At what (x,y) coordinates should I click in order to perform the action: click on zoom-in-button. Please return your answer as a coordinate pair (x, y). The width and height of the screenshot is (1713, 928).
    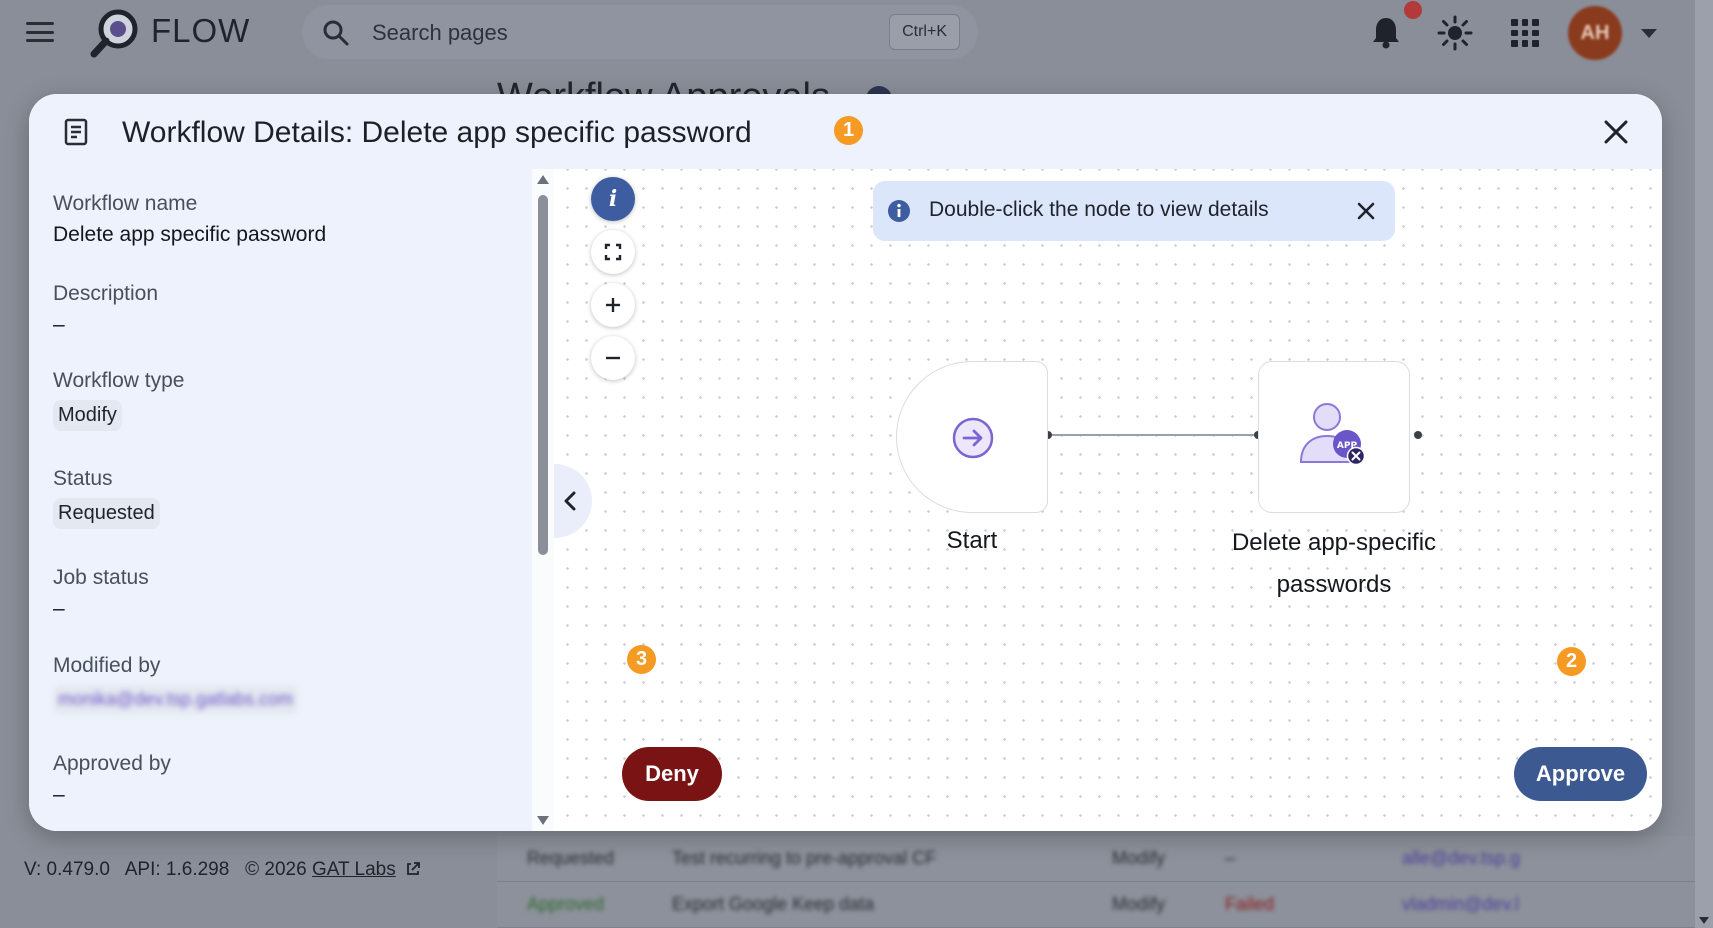
    Looking at the image, I should click on (613, 305).